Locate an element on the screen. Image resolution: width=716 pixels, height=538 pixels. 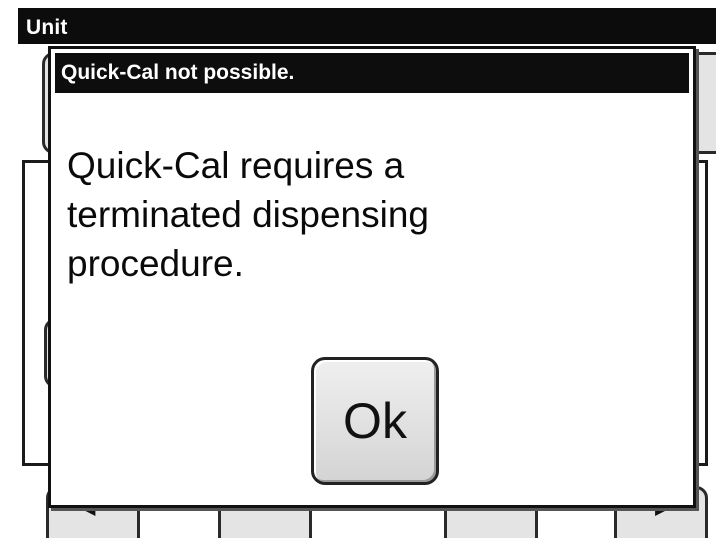
dialog-title: Quick-Cal not possible. is located at coordinates (178, 72).